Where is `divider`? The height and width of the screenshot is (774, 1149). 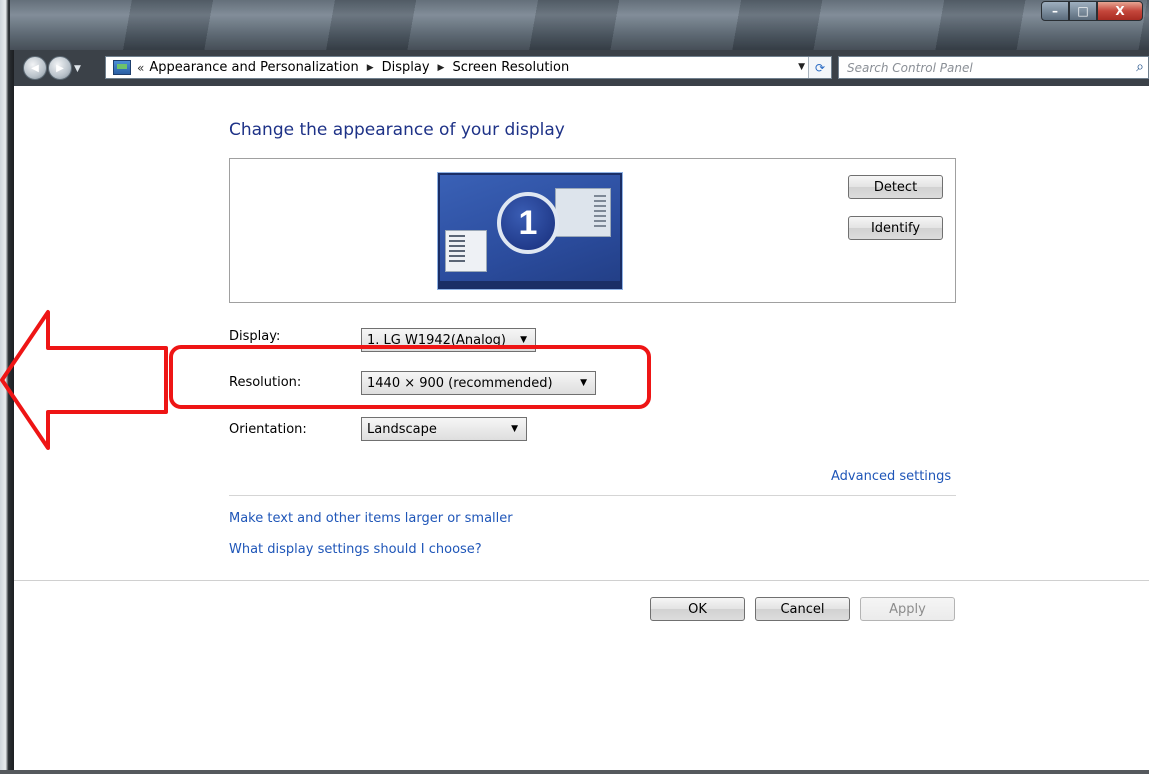 divider is located at coordinates (592, 495).